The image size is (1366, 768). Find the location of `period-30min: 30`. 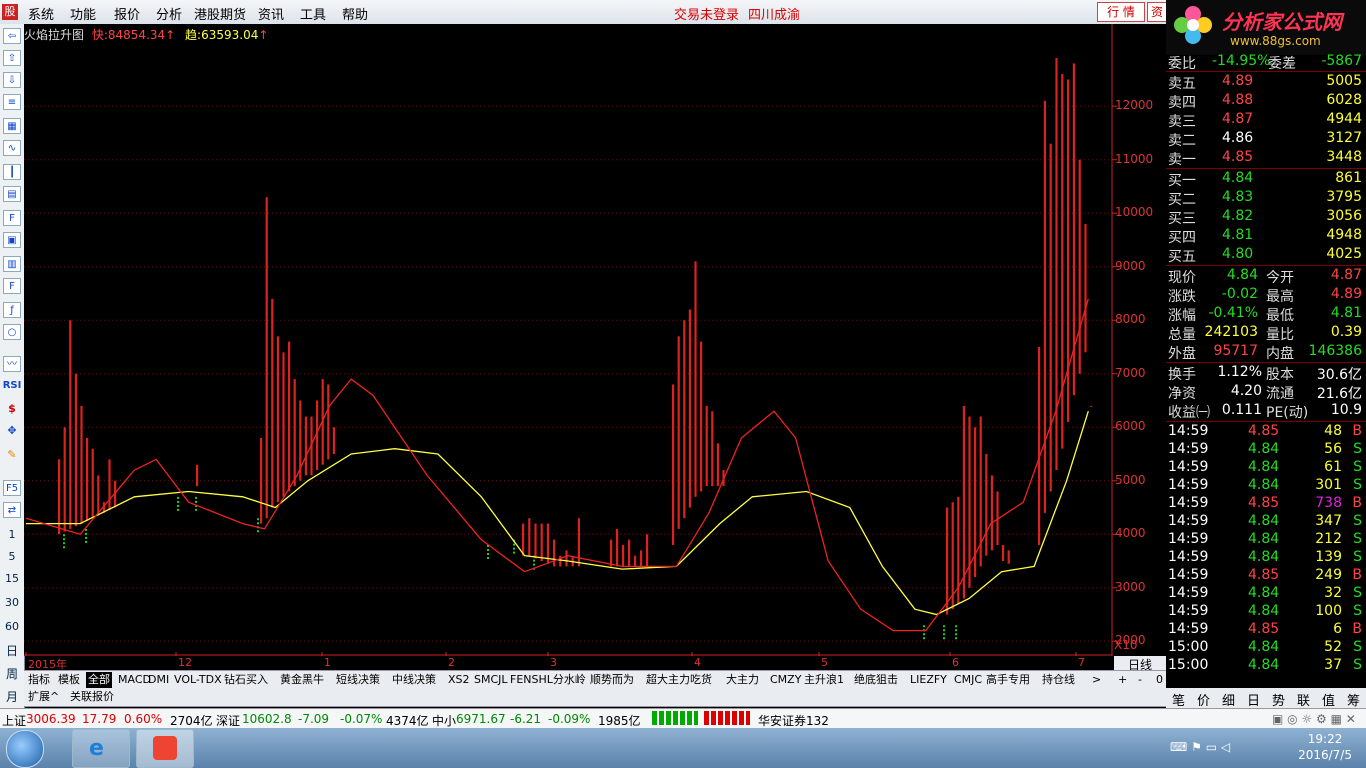

period-30min: 30 is located at coordinates (12, 602).